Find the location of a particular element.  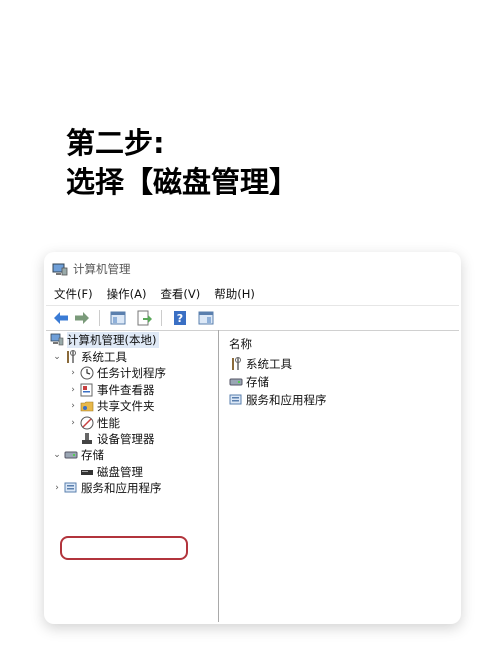

forward-button is located at coordinates (82, 318).